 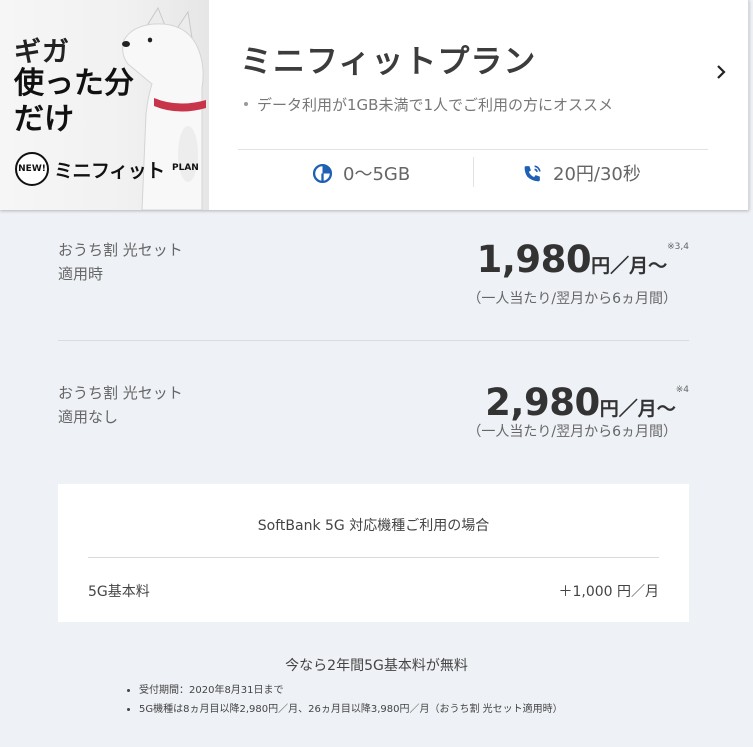 What do you see at coordinates (246, 103) in the screenshot?
I see `bullet-icon` at bounding box center [246, 103].